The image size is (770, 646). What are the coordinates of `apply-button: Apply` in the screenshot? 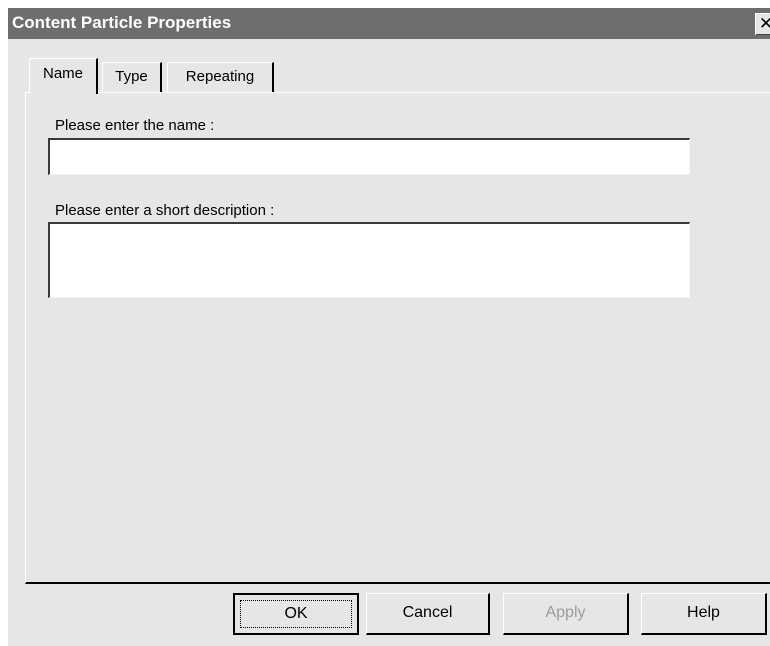 It's located at (566, 614).